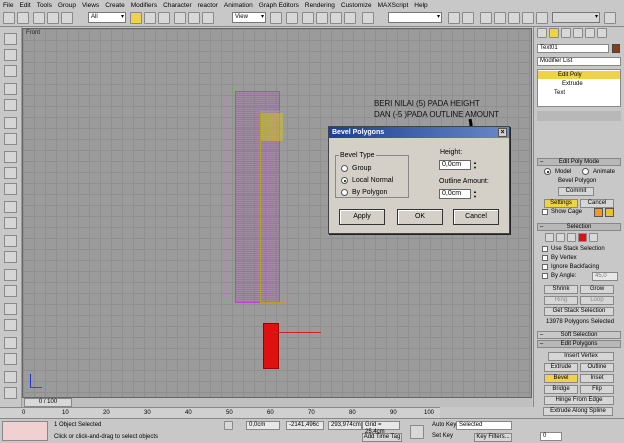 This screenshot has height=443, width=624. What do you see at coordinates (350, 18) in the screenshot?
I see `spinner-snap-icon` at bounding box center [350, 18].